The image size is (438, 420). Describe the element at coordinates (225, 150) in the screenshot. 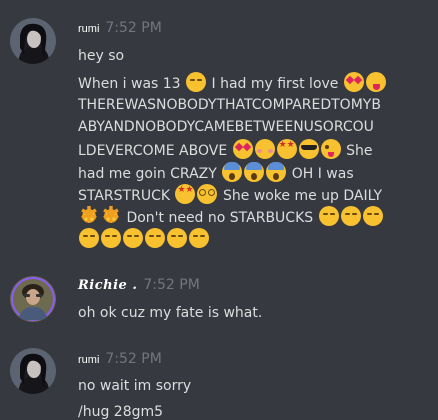

I see `message-line: LDEVERCOME ABOVE She` at that location.